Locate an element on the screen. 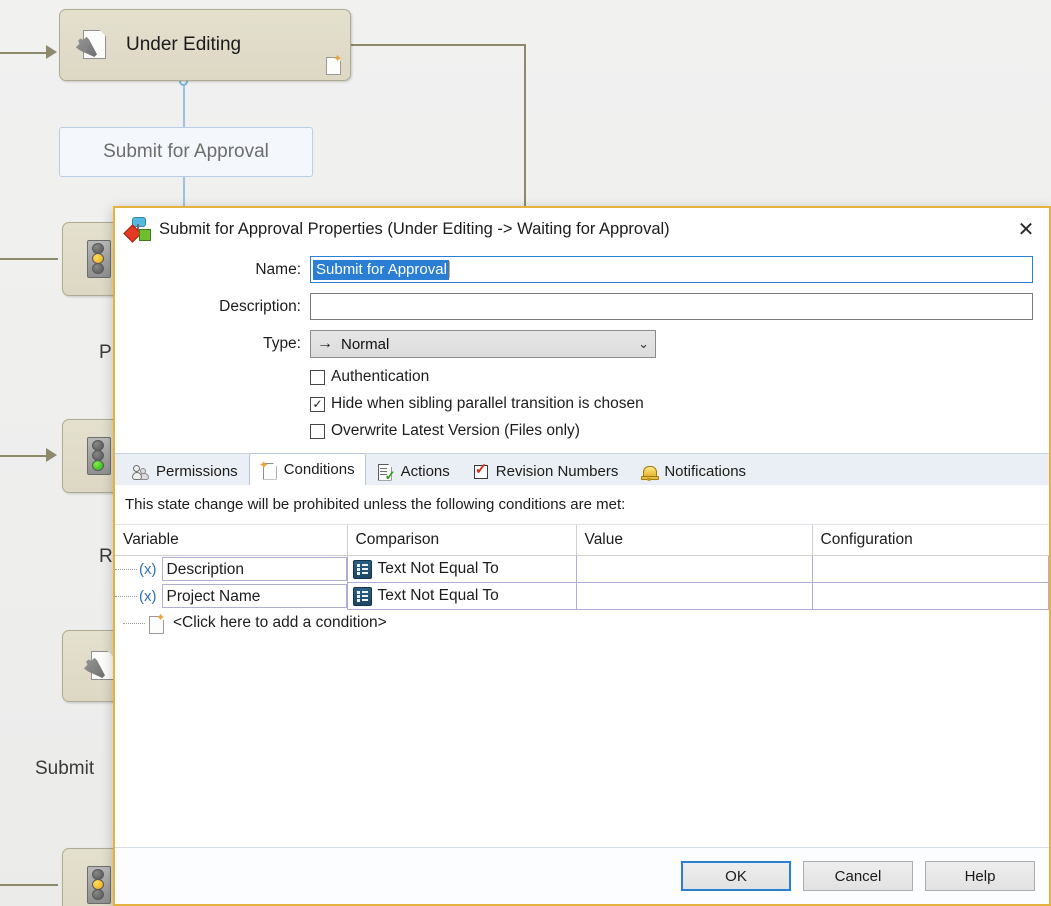  bell-icon is located at coordinates (650, 472).